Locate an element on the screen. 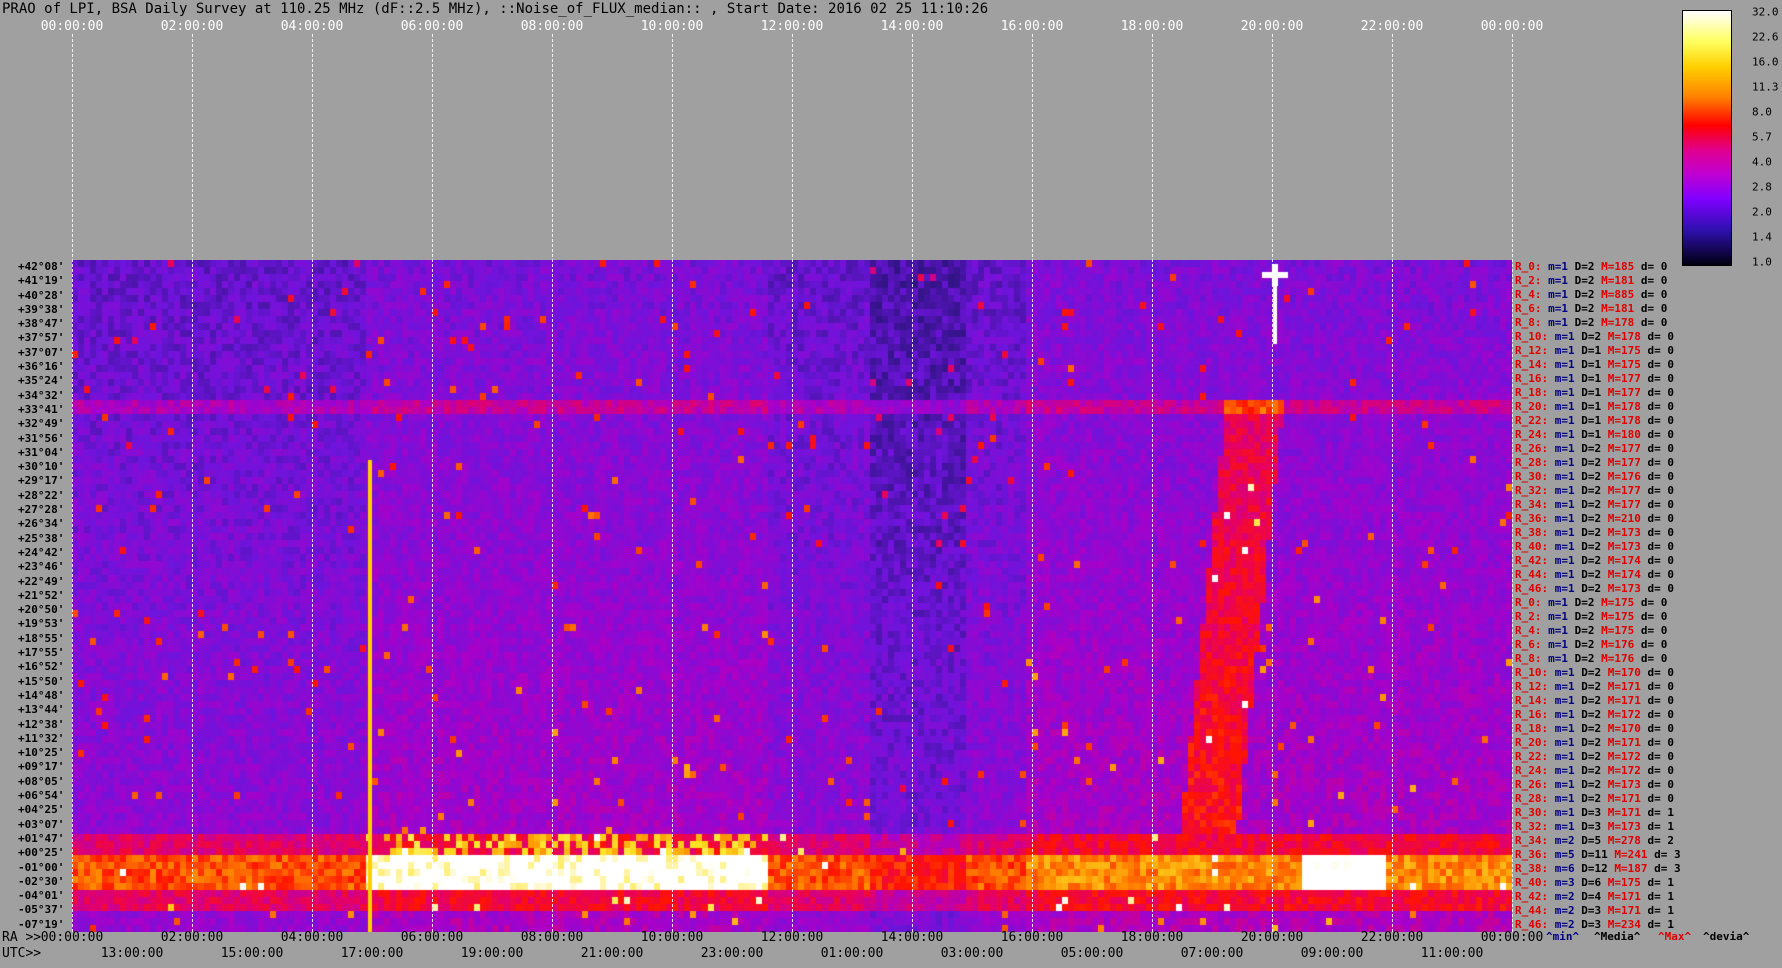 The width and height of the screenshot is (1782, 968). legend-median: ^Media^ is located at coordinates (1617, 936).